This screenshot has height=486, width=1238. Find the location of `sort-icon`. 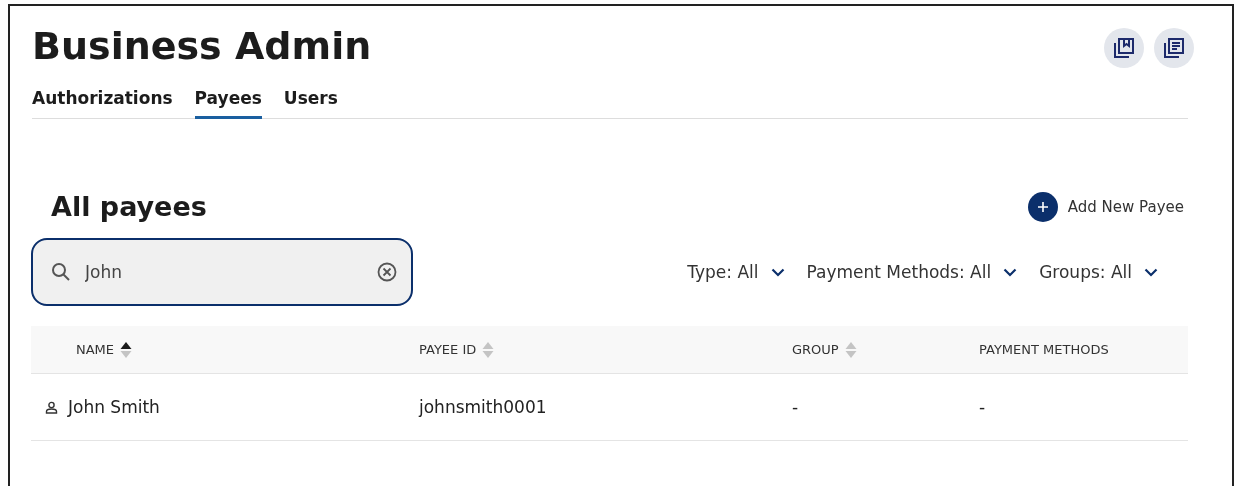

sort-icon is located at coordinates (126, 349).